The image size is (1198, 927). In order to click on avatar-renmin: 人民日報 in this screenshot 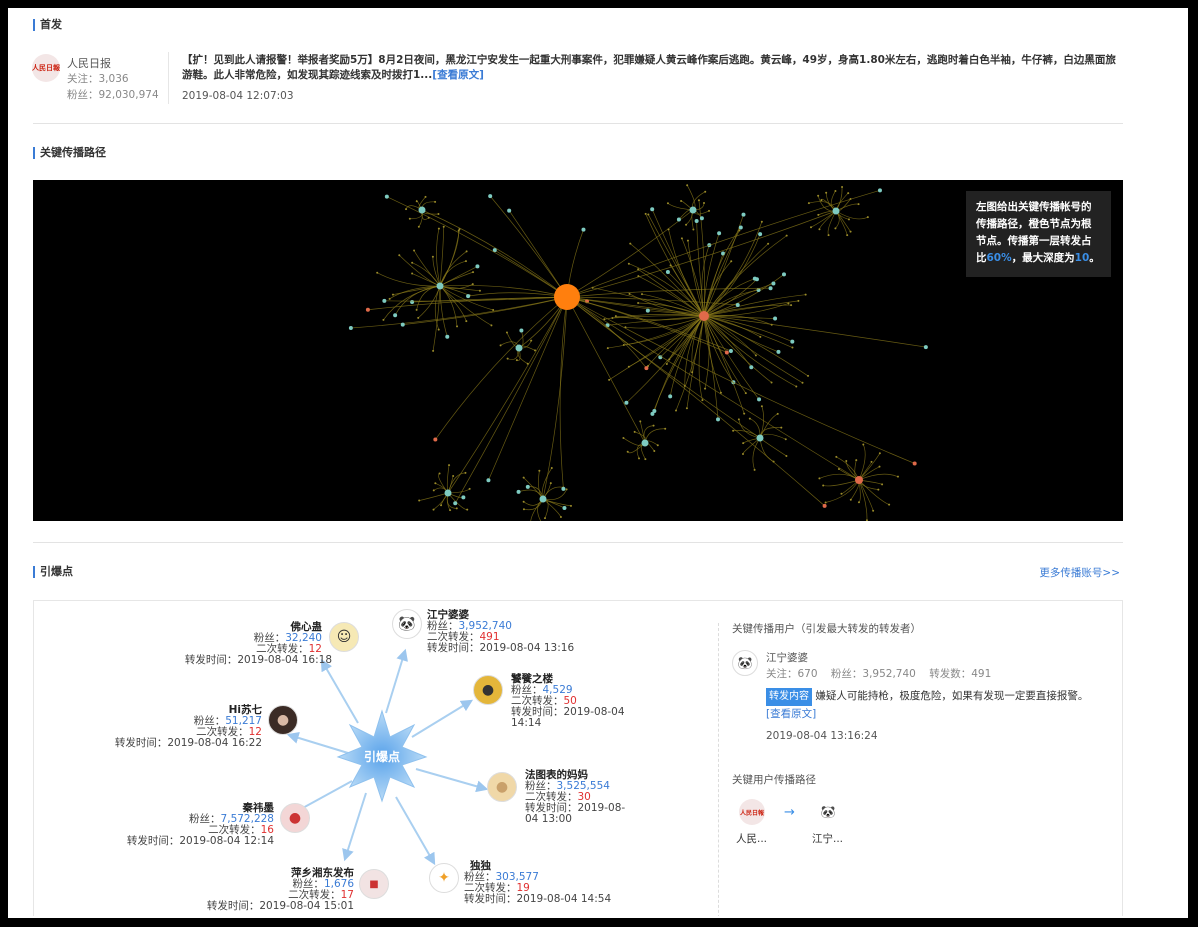, I will do `click(46, 68)`.